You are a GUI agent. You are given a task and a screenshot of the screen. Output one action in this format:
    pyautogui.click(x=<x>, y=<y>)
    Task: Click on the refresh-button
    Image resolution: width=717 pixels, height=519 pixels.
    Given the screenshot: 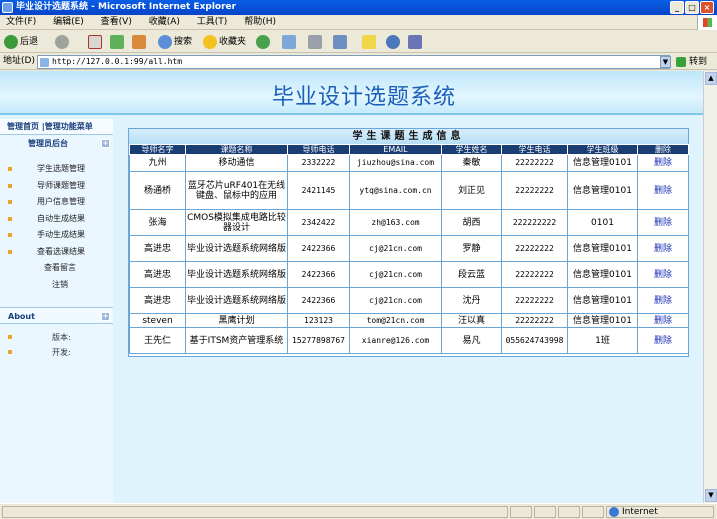 What is the action you would take?
    pyautogui.click(x=118, y=42)
    